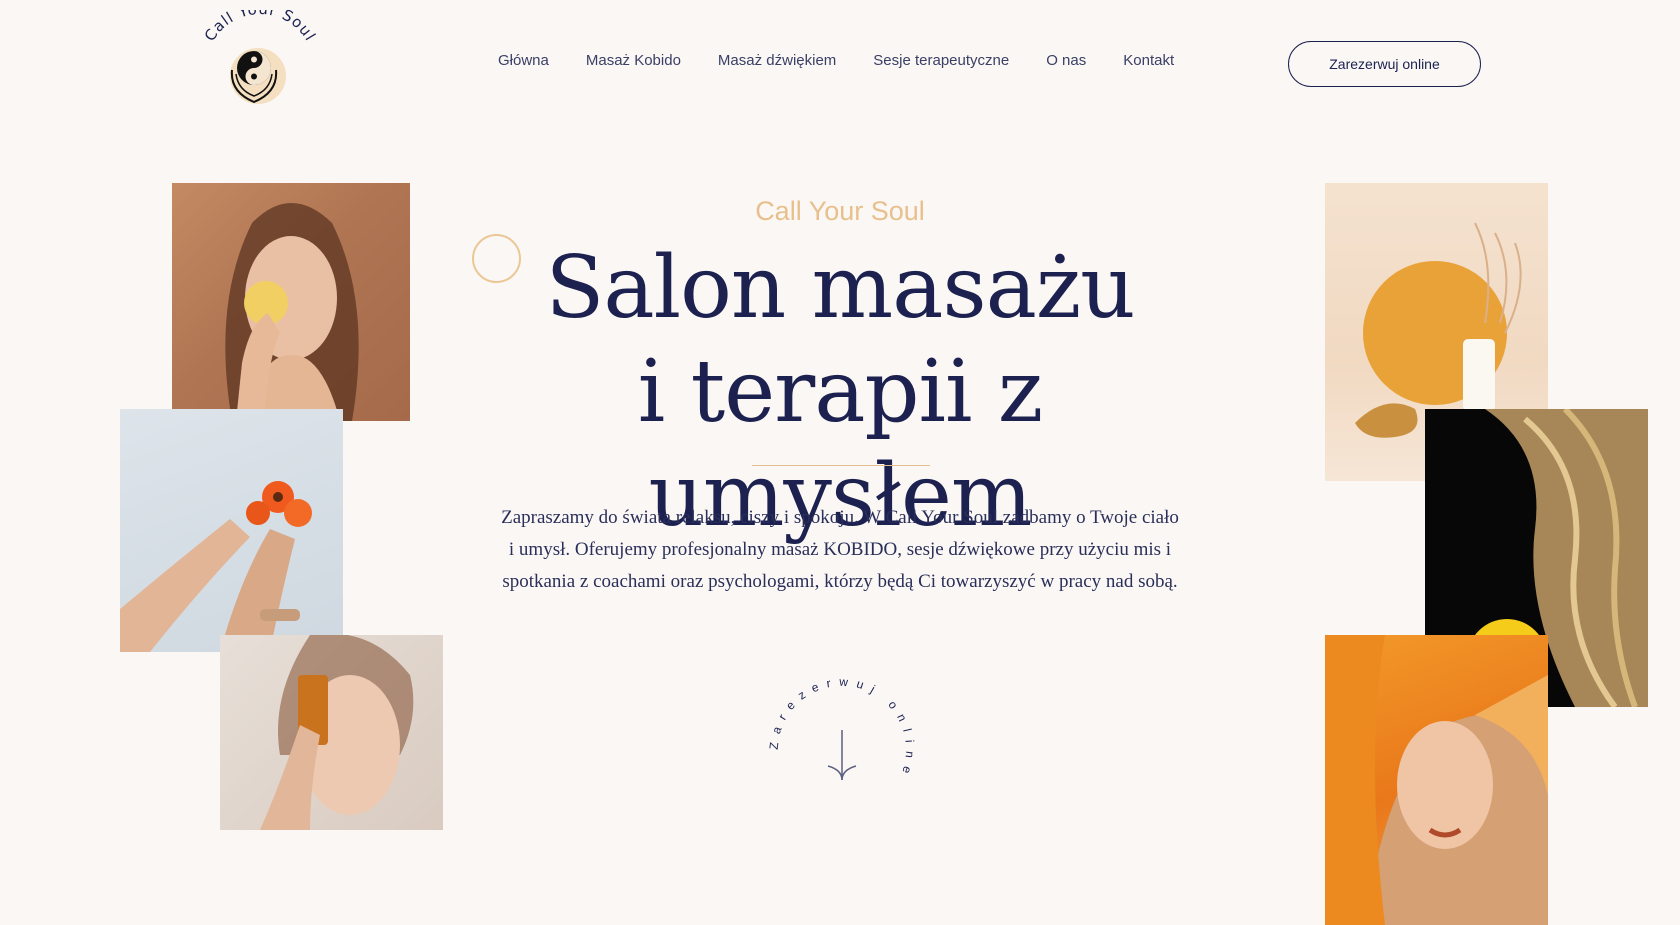  I want to click on circle-book-online-button: Zarezerwuj online, so click(842, 750).